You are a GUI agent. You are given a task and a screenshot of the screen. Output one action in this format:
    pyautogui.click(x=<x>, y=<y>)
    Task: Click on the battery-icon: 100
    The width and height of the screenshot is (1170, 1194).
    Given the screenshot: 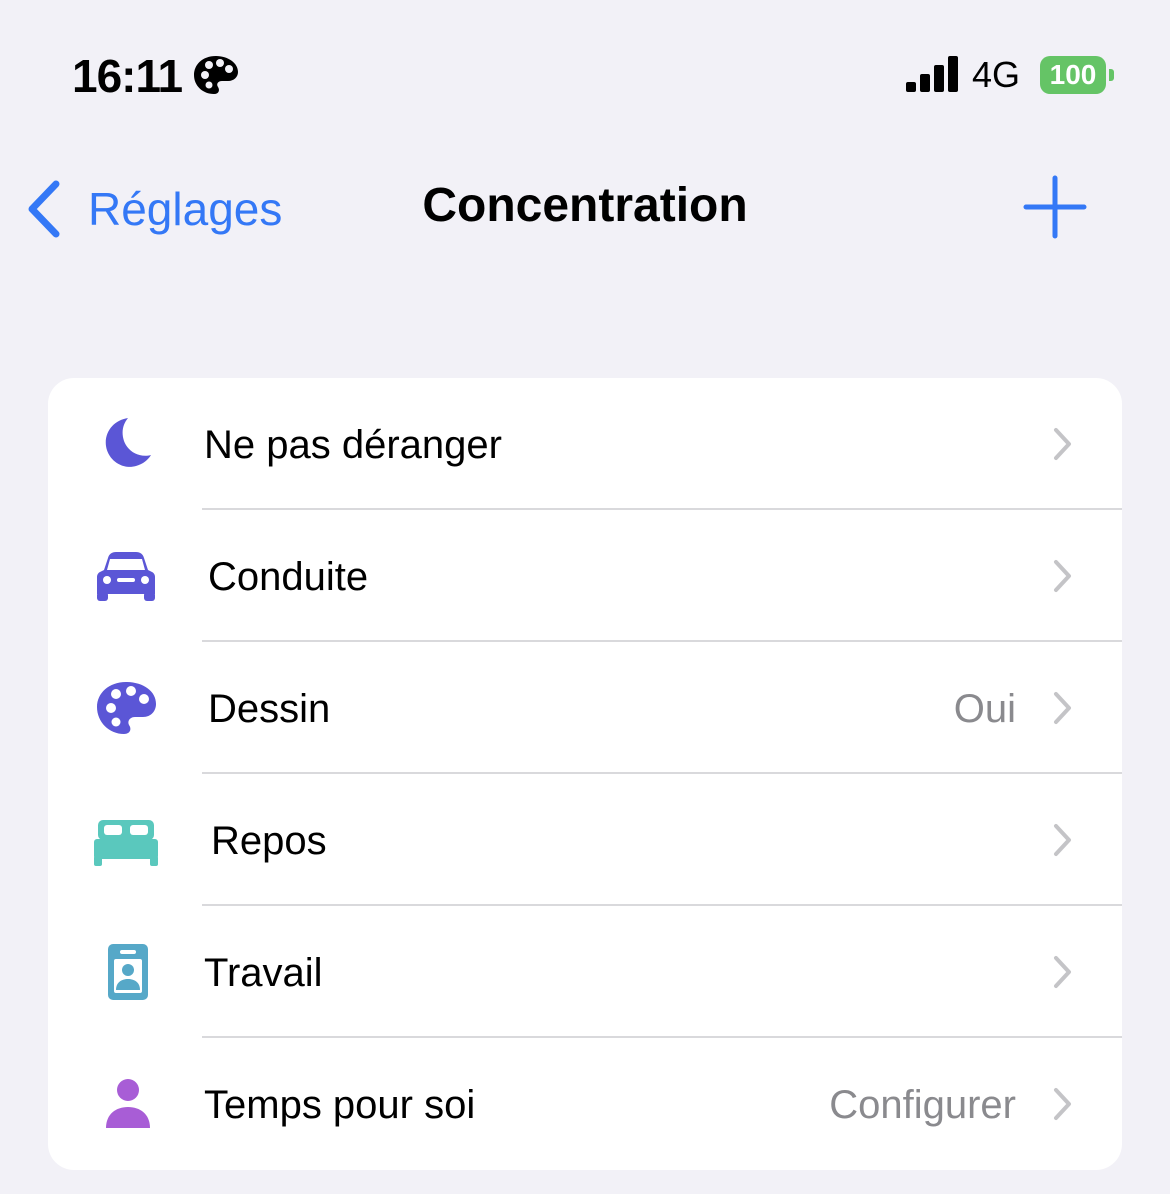 What is the action you would take?
    pyautogui.click(x=1077, y=75)
    